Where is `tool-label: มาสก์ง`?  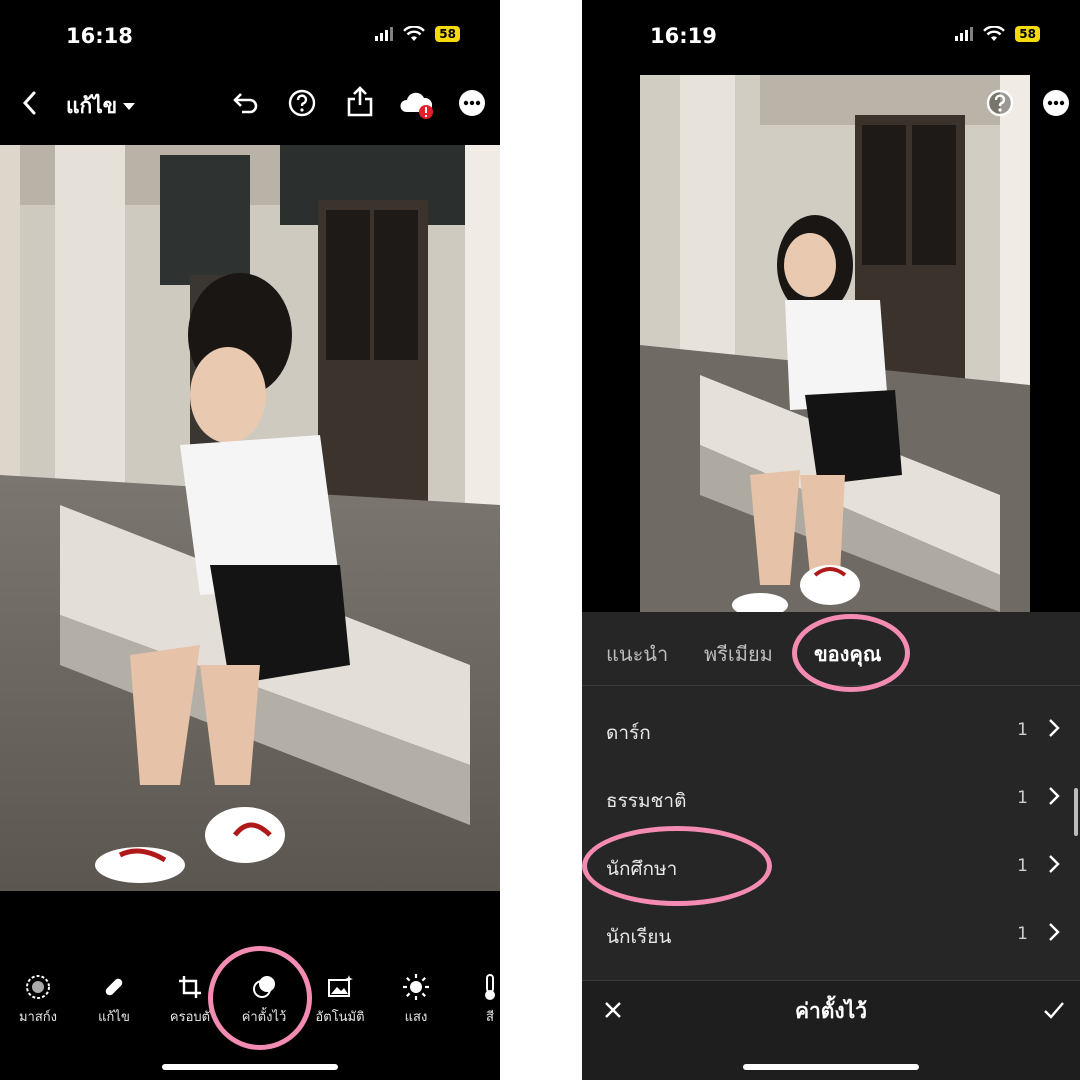 tool-label: มาสก์ง is located at coordinates (38, 1017).